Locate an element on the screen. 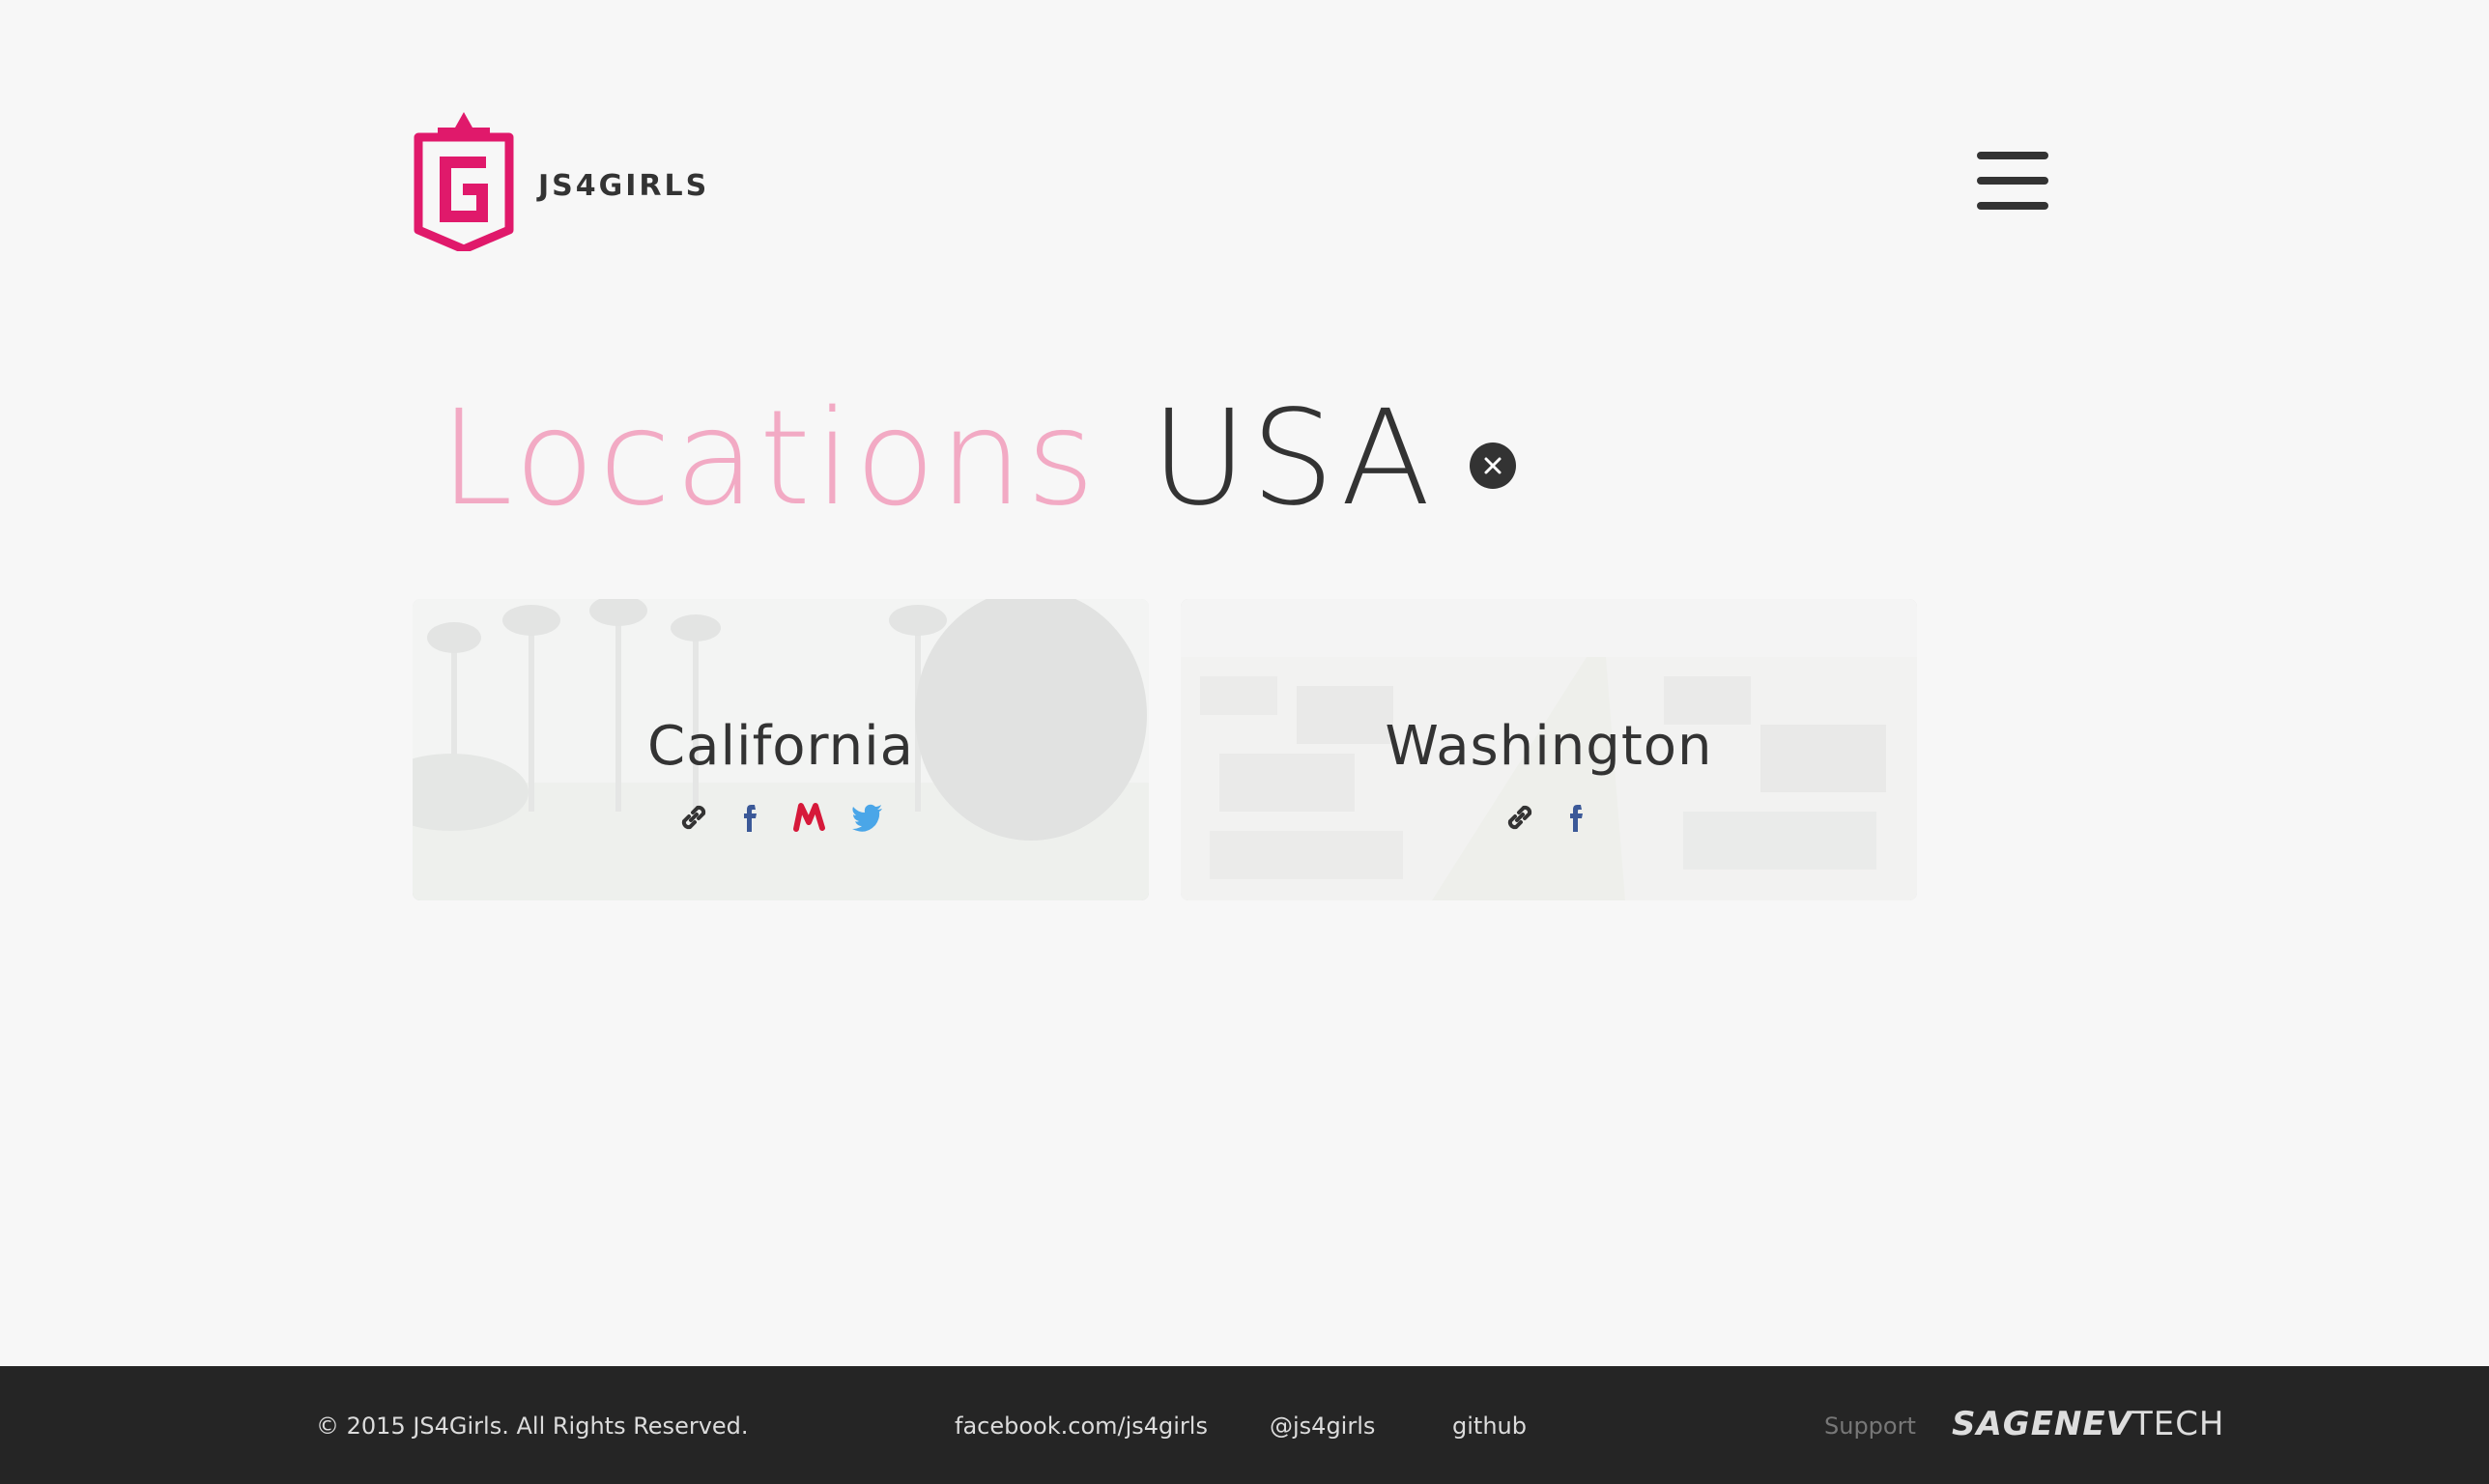 Image resolution: width=2489 pixels, height=1484 pixels. page-title: Locations USA is located at coordinates (978, 459).